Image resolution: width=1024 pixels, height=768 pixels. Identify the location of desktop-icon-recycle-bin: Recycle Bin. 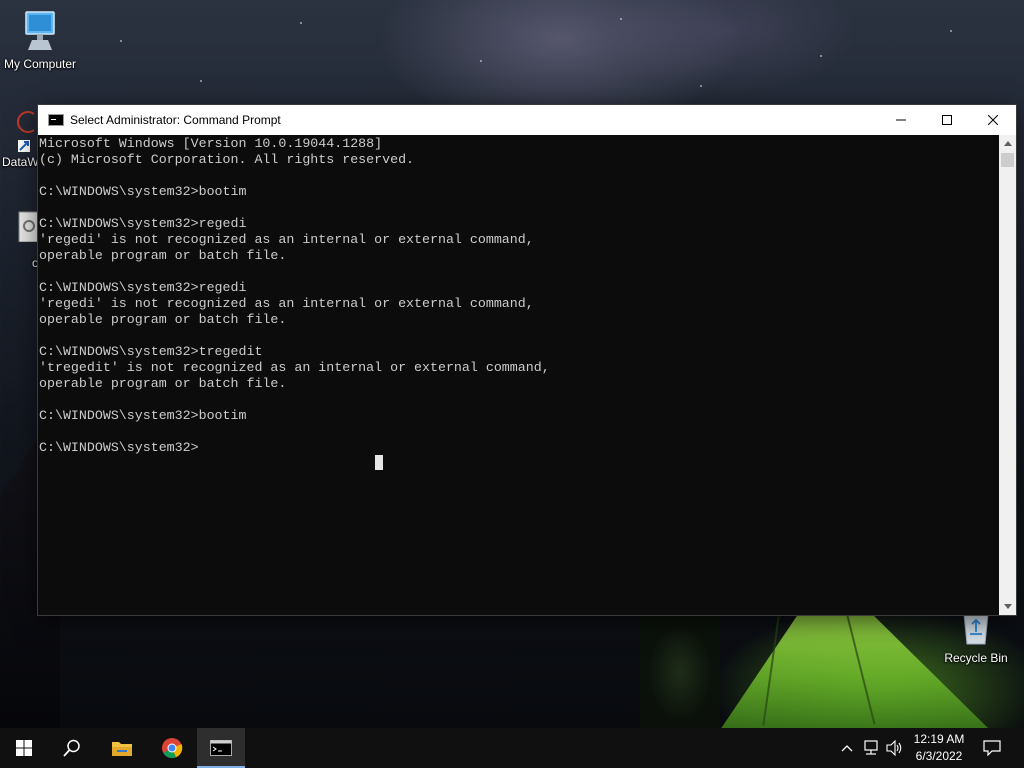
(976, 638).